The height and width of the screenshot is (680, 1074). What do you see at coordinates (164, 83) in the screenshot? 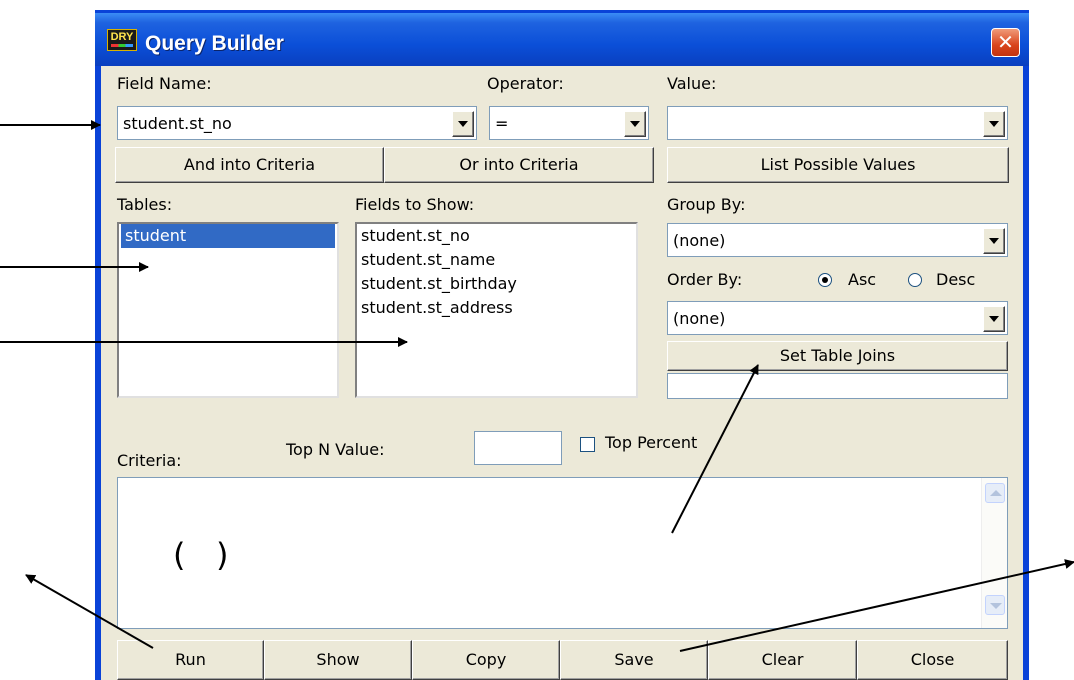
I see `field-name-label: Field Name:` at bounding box center [164, 83].